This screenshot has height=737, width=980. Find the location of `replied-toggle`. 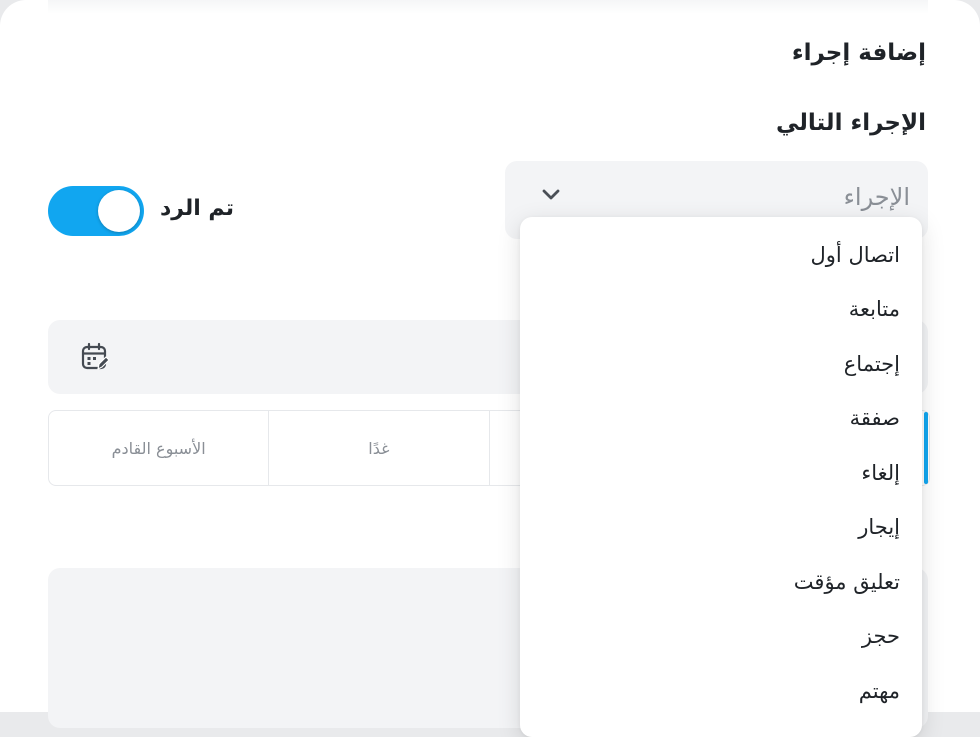

replied-toggle is located at coordinates (96, 211).